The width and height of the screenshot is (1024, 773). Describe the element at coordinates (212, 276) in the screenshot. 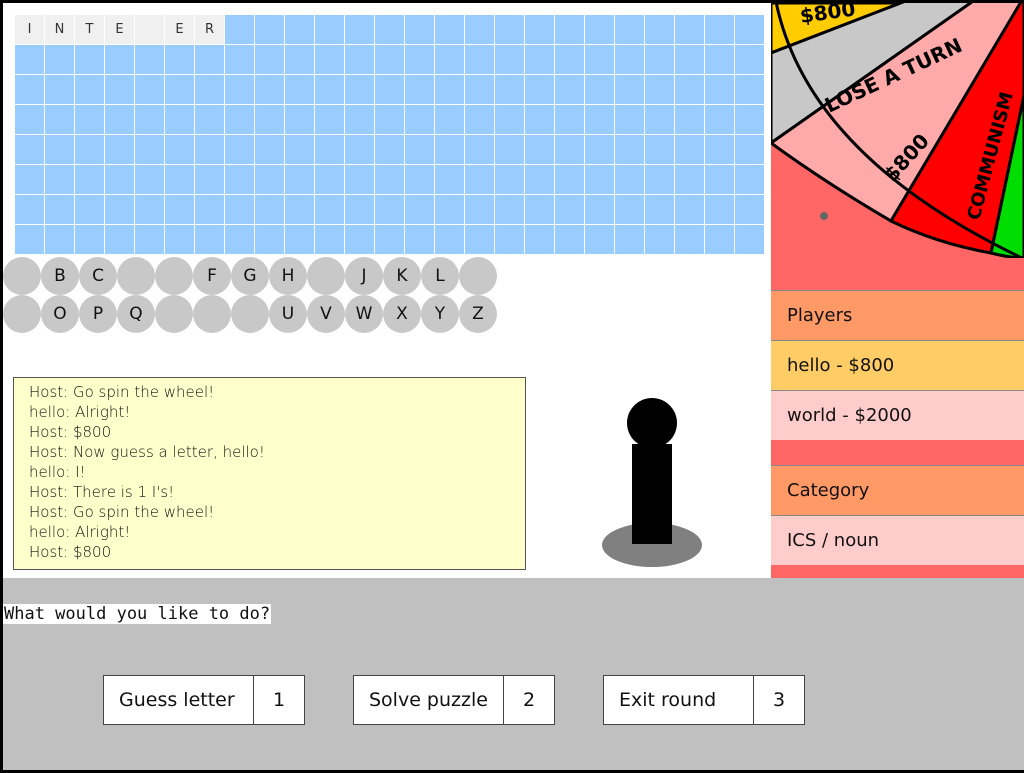

I see `letter-button-f: F` at that location.